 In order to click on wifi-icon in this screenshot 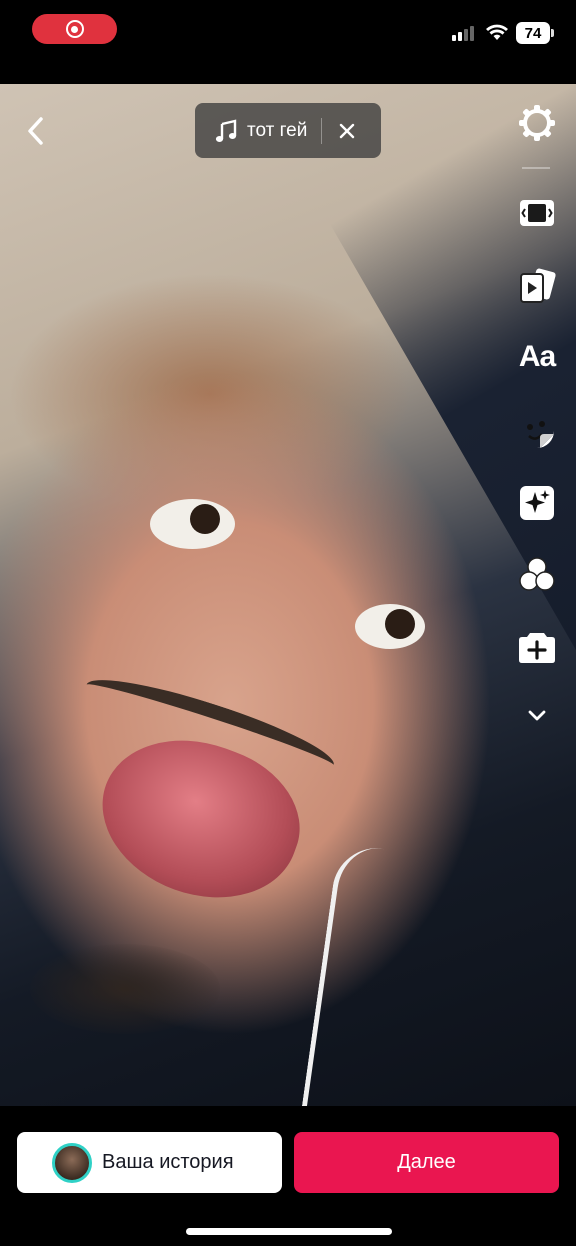, I will do `click(497, 32)`.